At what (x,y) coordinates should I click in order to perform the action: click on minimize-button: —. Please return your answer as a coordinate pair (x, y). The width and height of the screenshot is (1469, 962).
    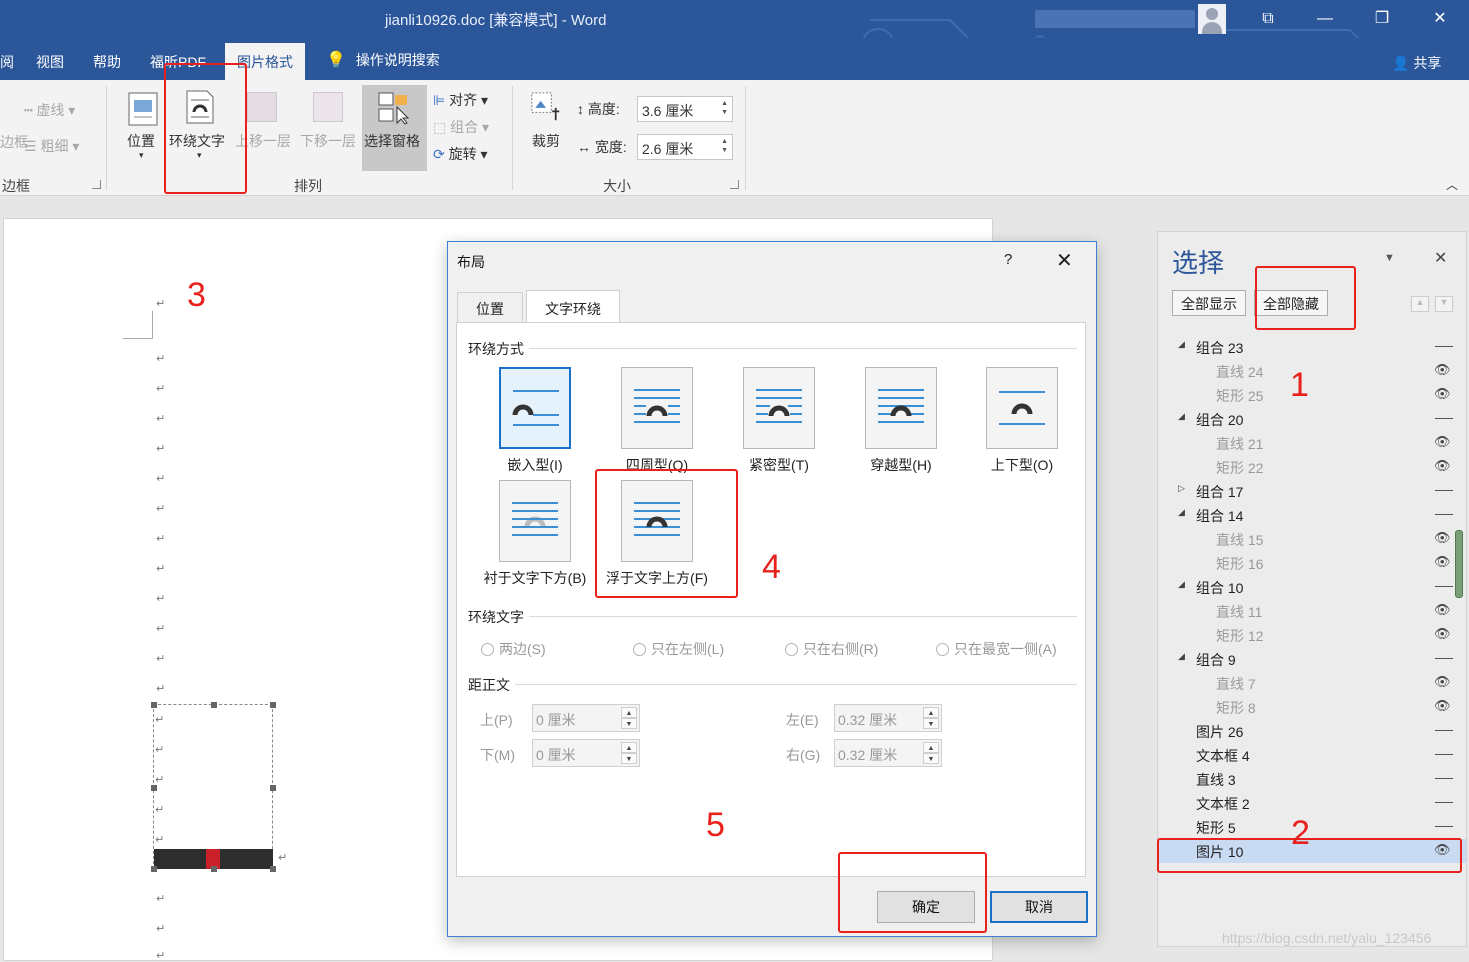
    Looking at the image, I should click on (1325, 19).